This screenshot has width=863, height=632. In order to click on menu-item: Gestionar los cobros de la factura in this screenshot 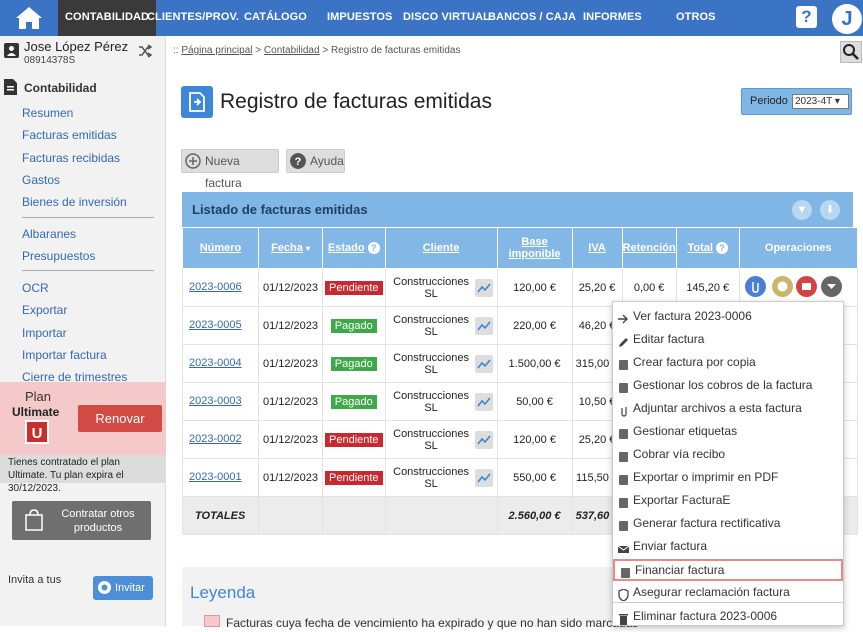, I will do `click(728, 385)`.